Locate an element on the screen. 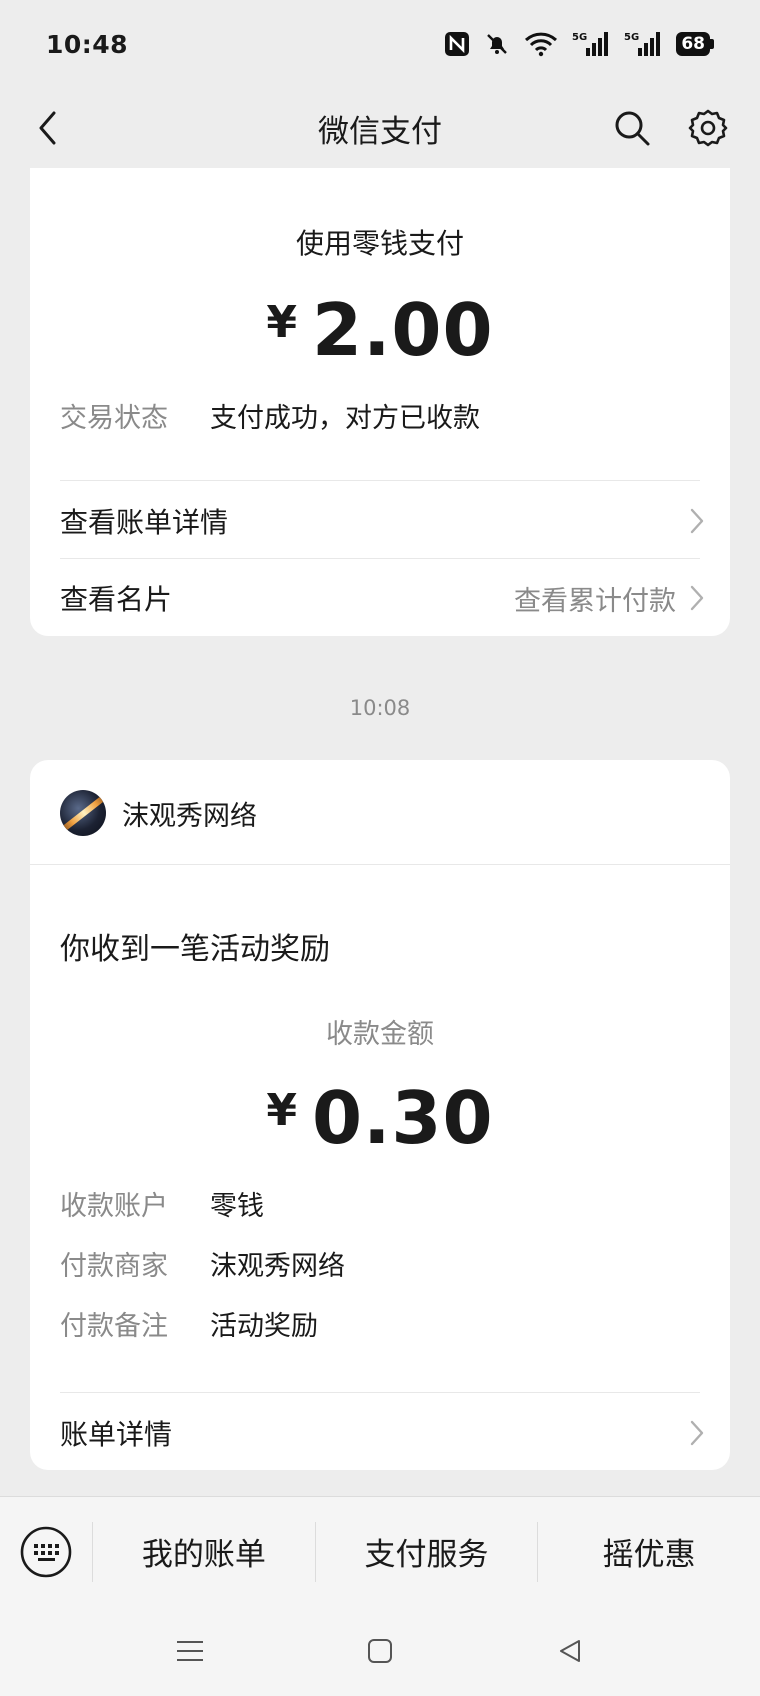 The image size is (760, 1696). payment-method-label: 使用零钱支付 is located at coordinates (379, 243).